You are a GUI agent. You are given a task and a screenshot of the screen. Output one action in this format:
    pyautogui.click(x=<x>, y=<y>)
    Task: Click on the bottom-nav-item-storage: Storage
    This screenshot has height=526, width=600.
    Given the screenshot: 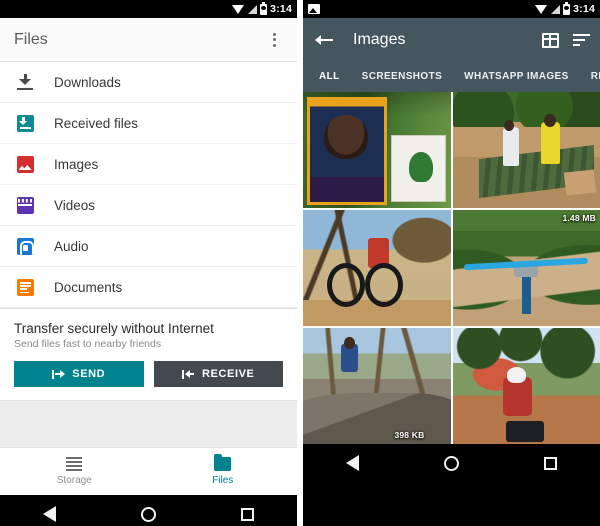 What is the action you would take?
    pyautogui.click(x=74, y=471)
    